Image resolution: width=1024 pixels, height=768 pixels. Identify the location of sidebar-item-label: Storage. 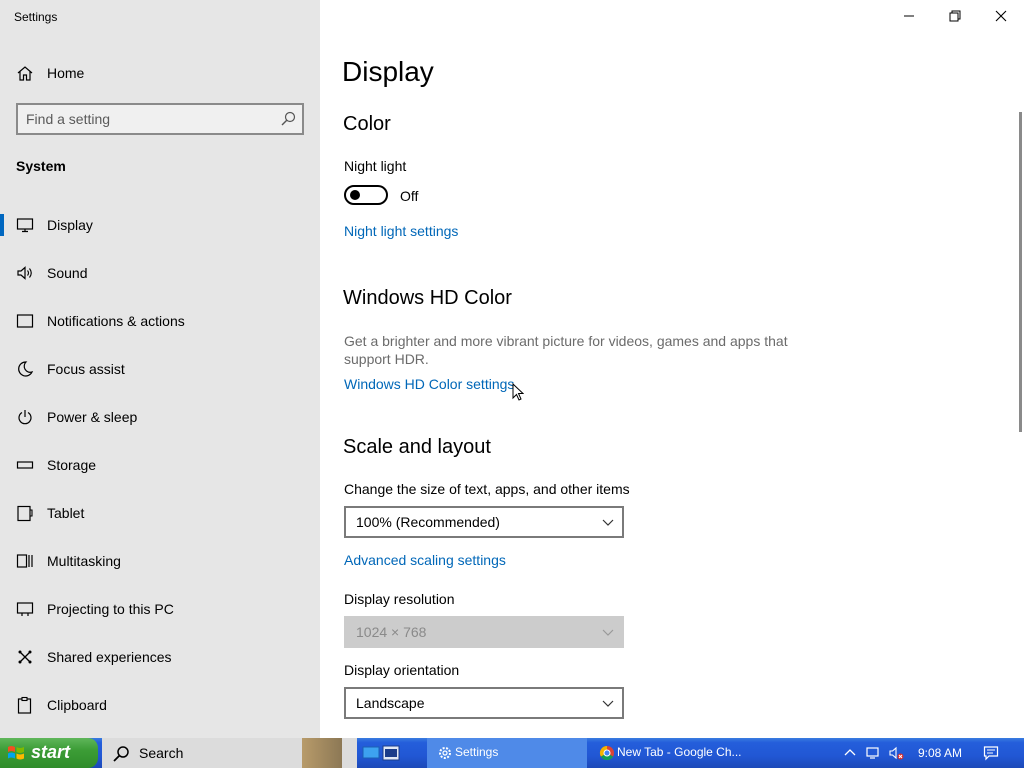
(72, 465).